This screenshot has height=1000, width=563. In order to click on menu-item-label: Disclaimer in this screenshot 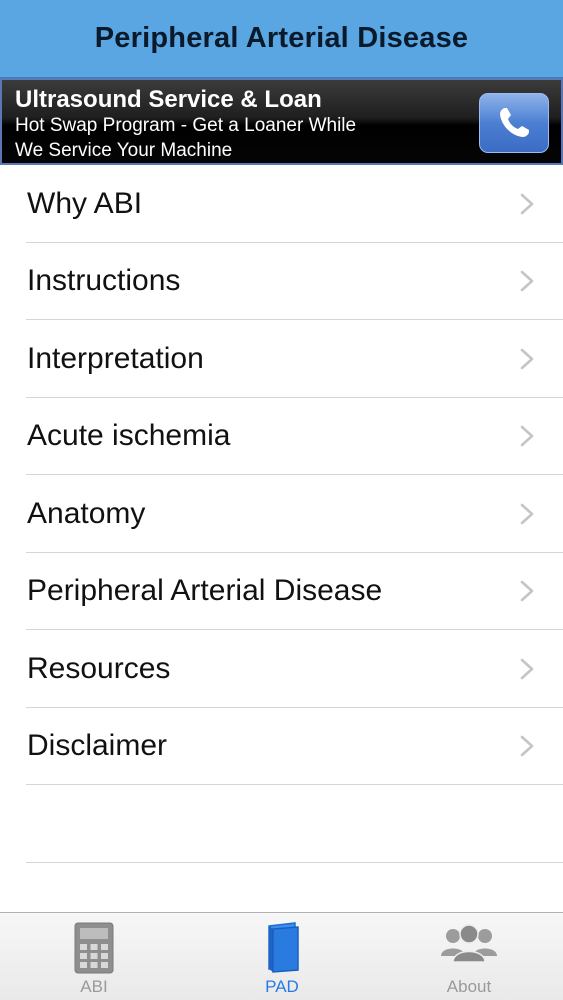, I will do `click(97, 746)`.